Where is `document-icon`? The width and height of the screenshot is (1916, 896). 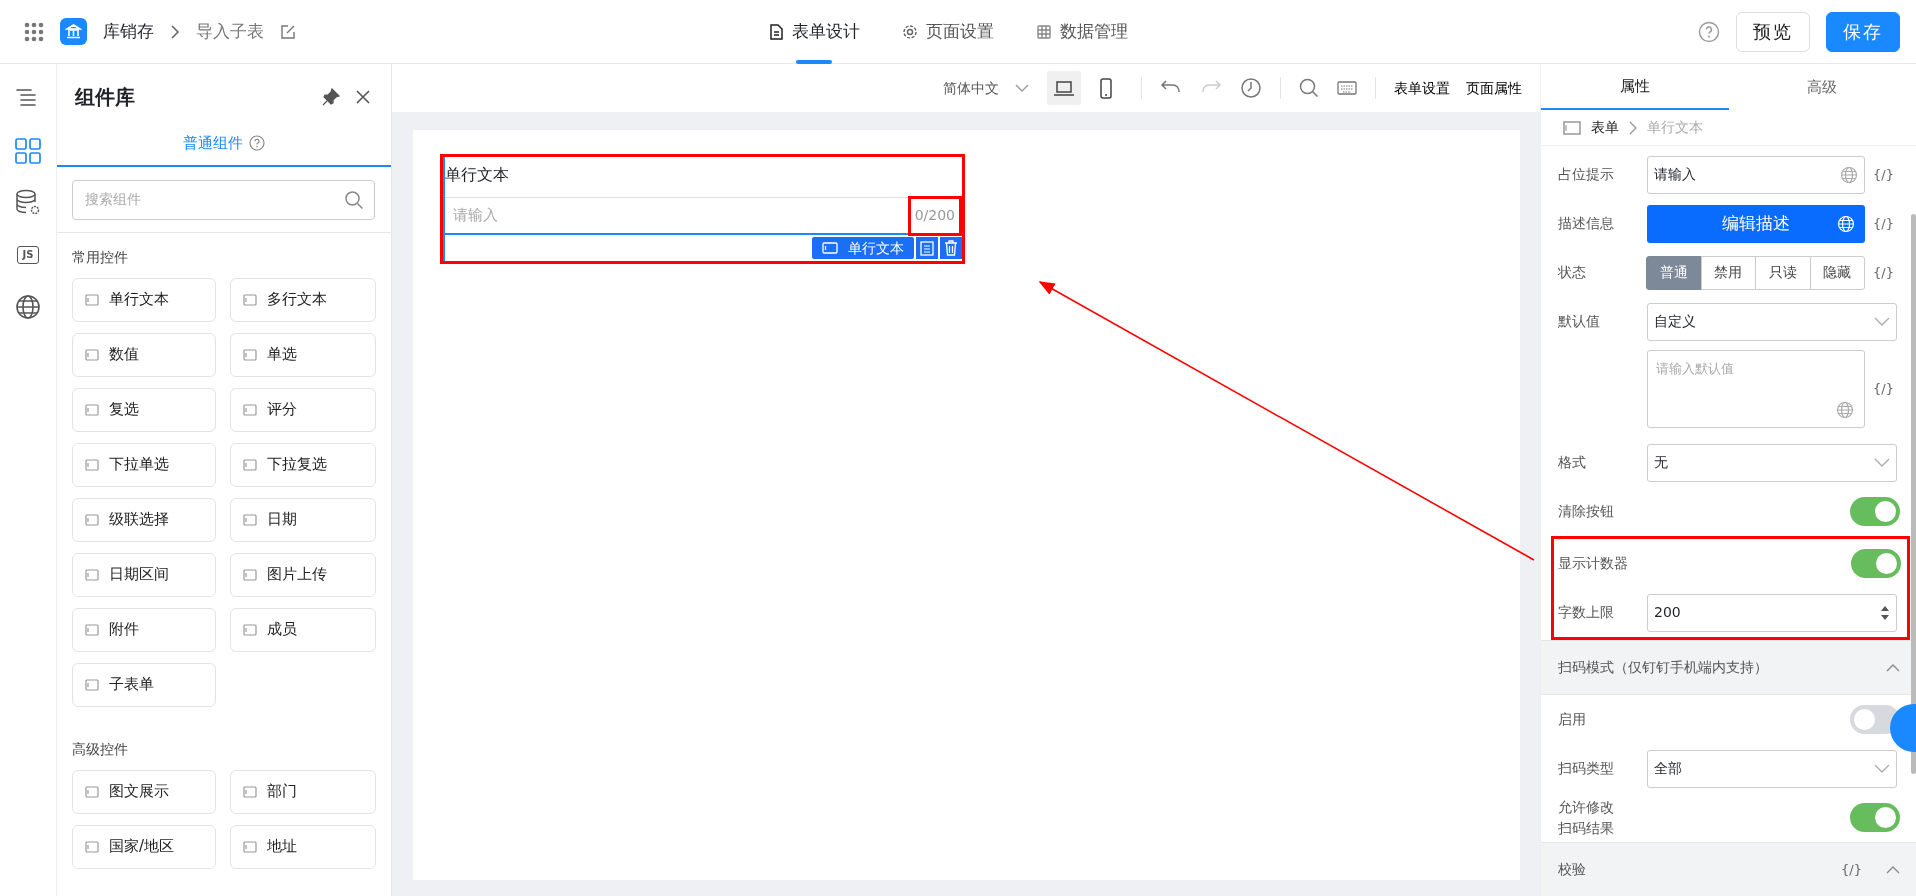
document-icon is located at coordinates (776, 31).